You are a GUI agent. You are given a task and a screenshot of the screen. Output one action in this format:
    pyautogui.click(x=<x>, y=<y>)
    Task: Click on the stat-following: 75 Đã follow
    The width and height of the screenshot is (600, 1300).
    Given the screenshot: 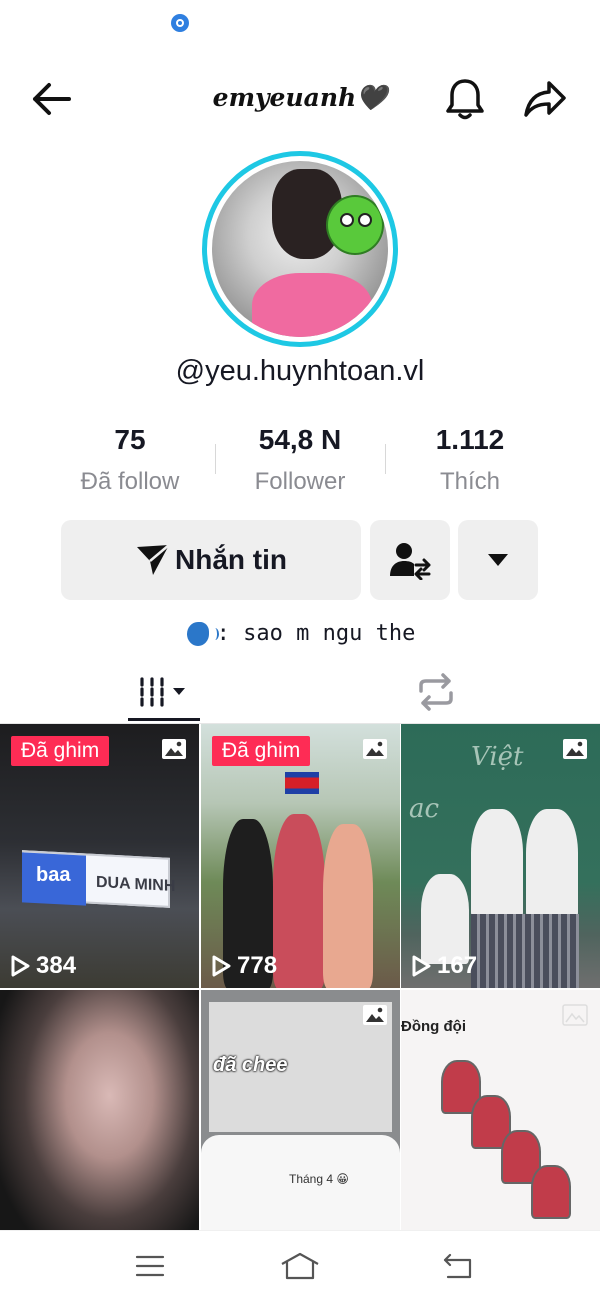 What is the action you would take?
    pyautogui.click(x=130, y=460)
    